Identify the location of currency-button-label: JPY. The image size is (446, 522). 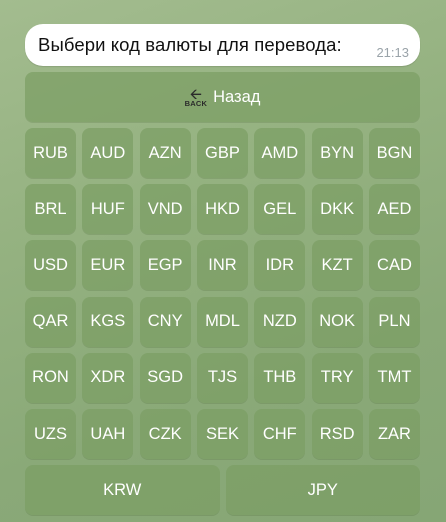
(322, 489).